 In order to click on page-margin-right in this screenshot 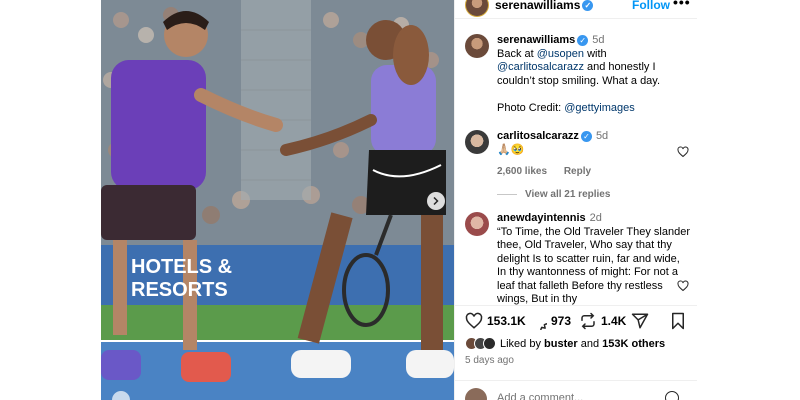, I will do `click(748, 200)`.